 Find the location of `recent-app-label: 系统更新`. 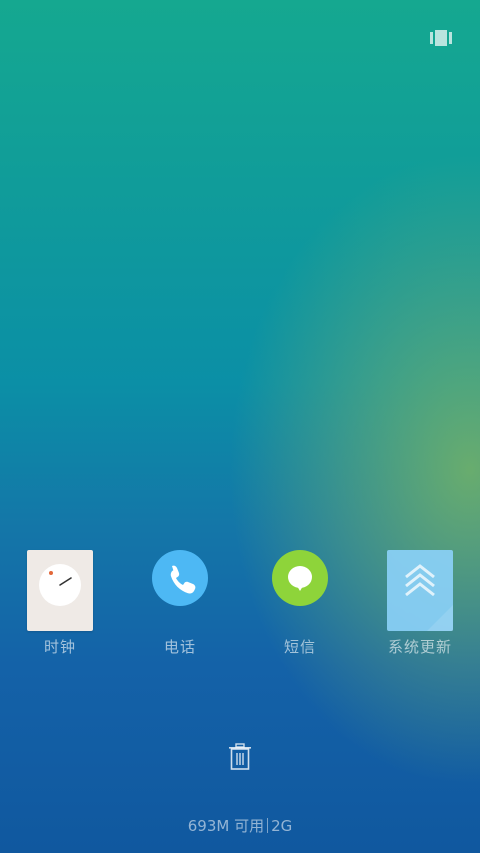

recent-app-label: 系统更新 is located at coordinates (419, 647).